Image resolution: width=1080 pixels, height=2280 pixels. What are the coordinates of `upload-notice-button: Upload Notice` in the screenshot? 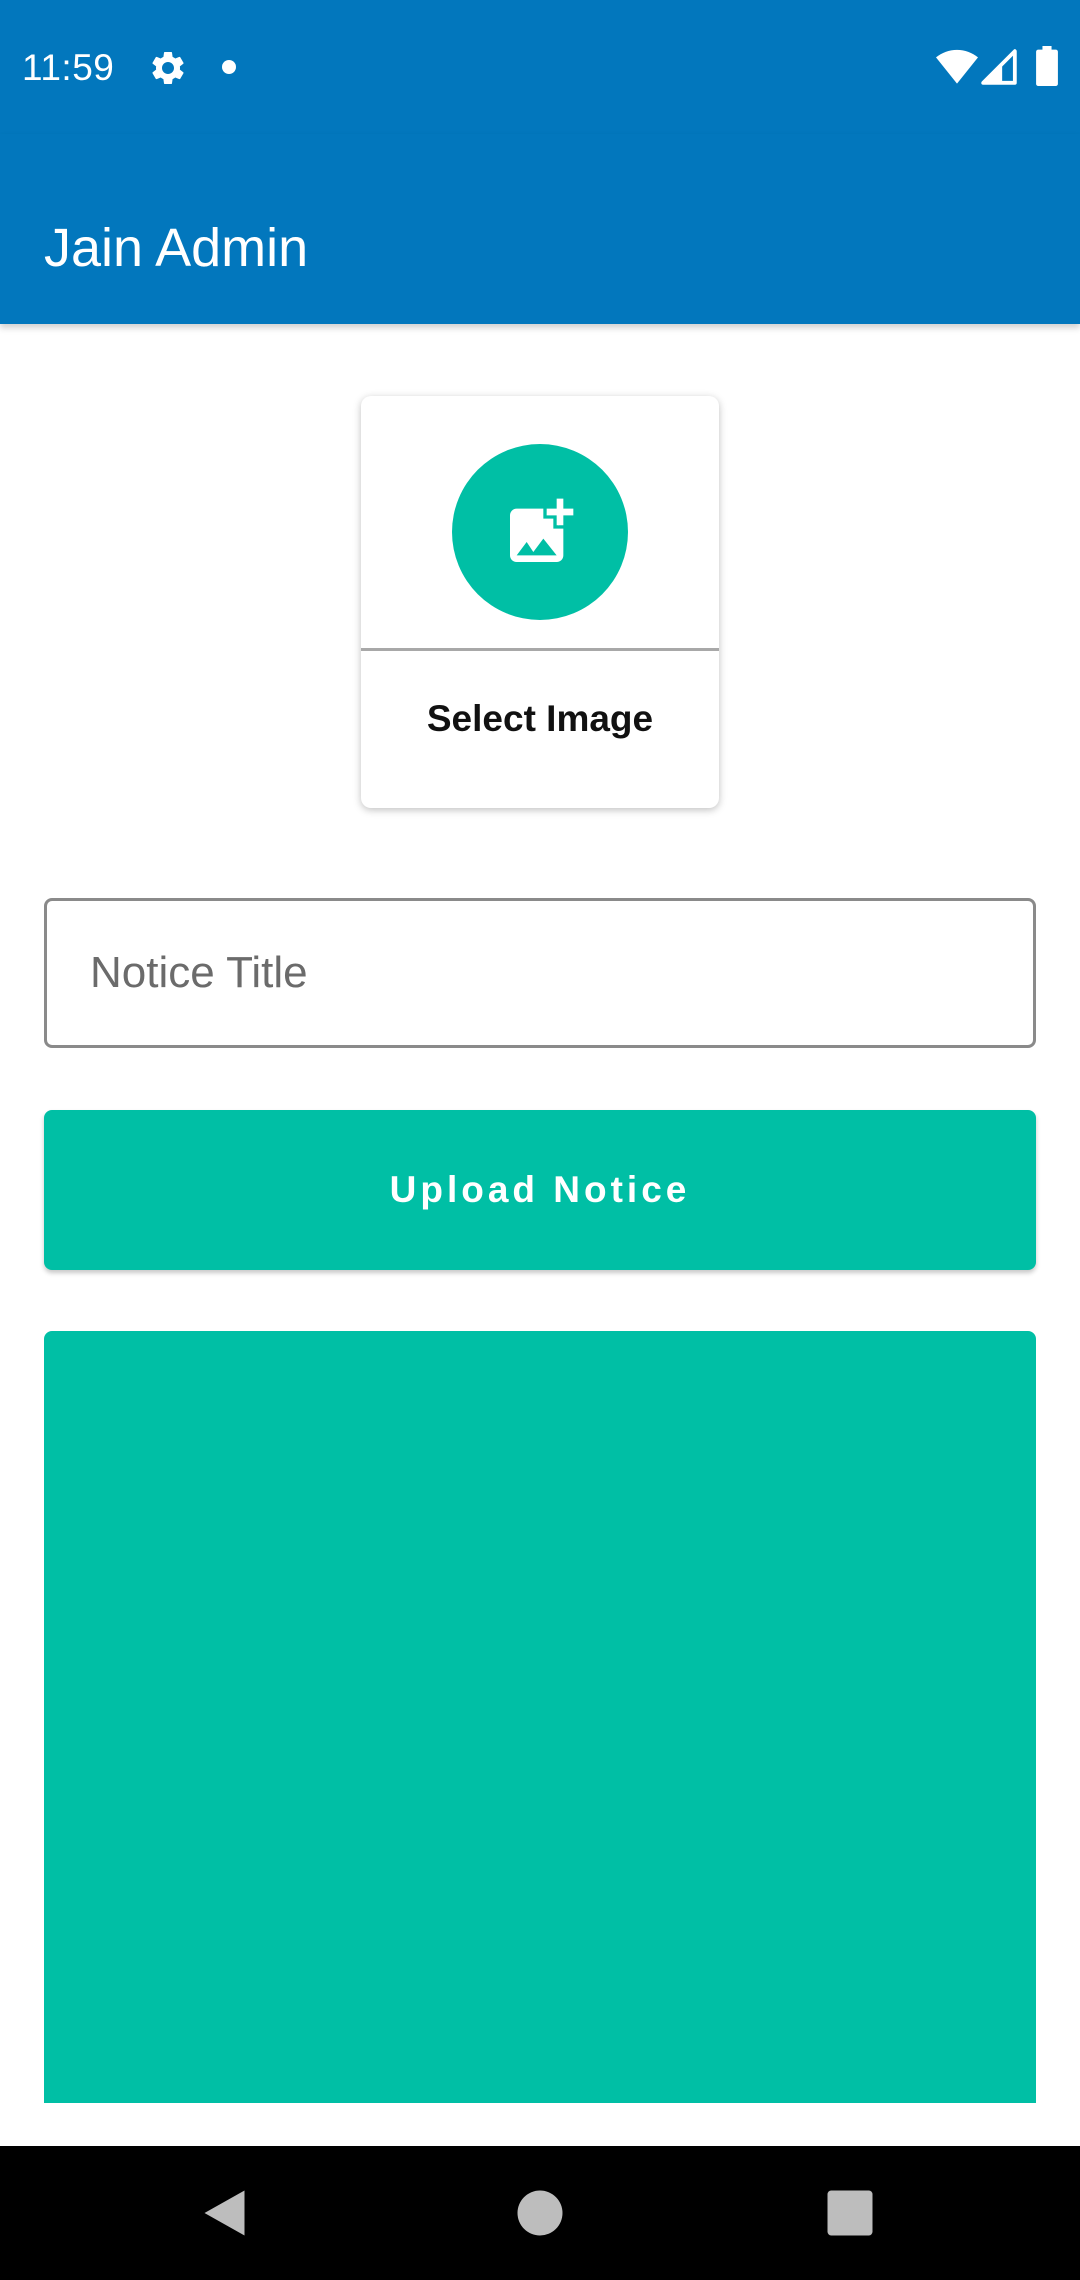 It's located at (540, 1190).